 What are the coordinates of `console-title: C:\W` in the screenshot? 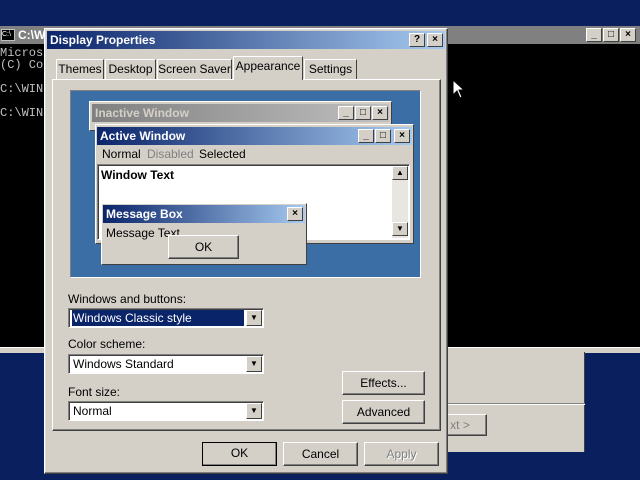 It's located at (32, 35).